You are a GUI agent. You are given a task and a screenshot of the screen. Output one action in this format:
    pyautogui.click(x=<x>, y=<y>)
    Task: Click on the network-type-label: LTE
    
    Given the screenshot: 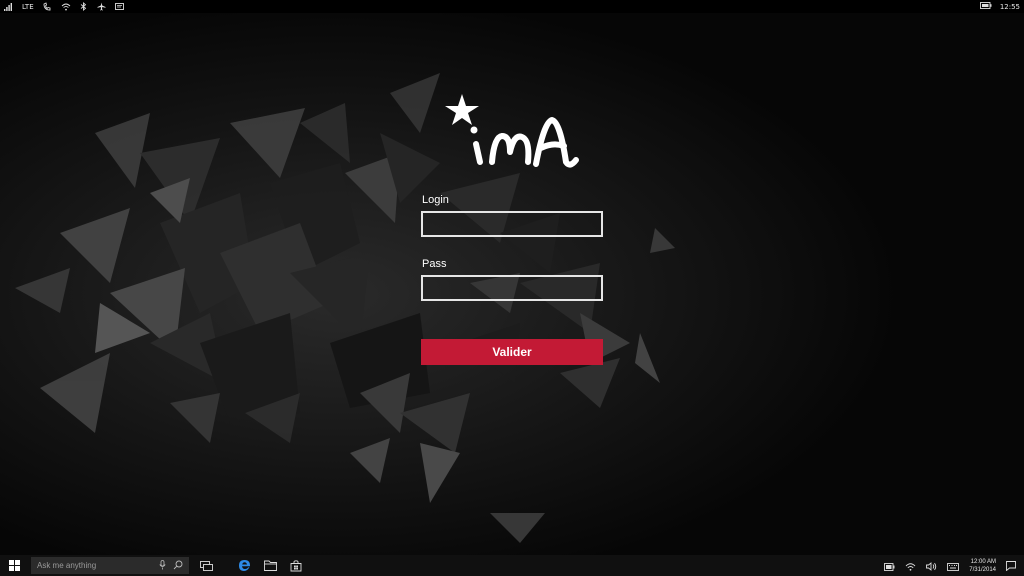 What is the action you would take?
    pyautogui.click(x=28, y=6)
    